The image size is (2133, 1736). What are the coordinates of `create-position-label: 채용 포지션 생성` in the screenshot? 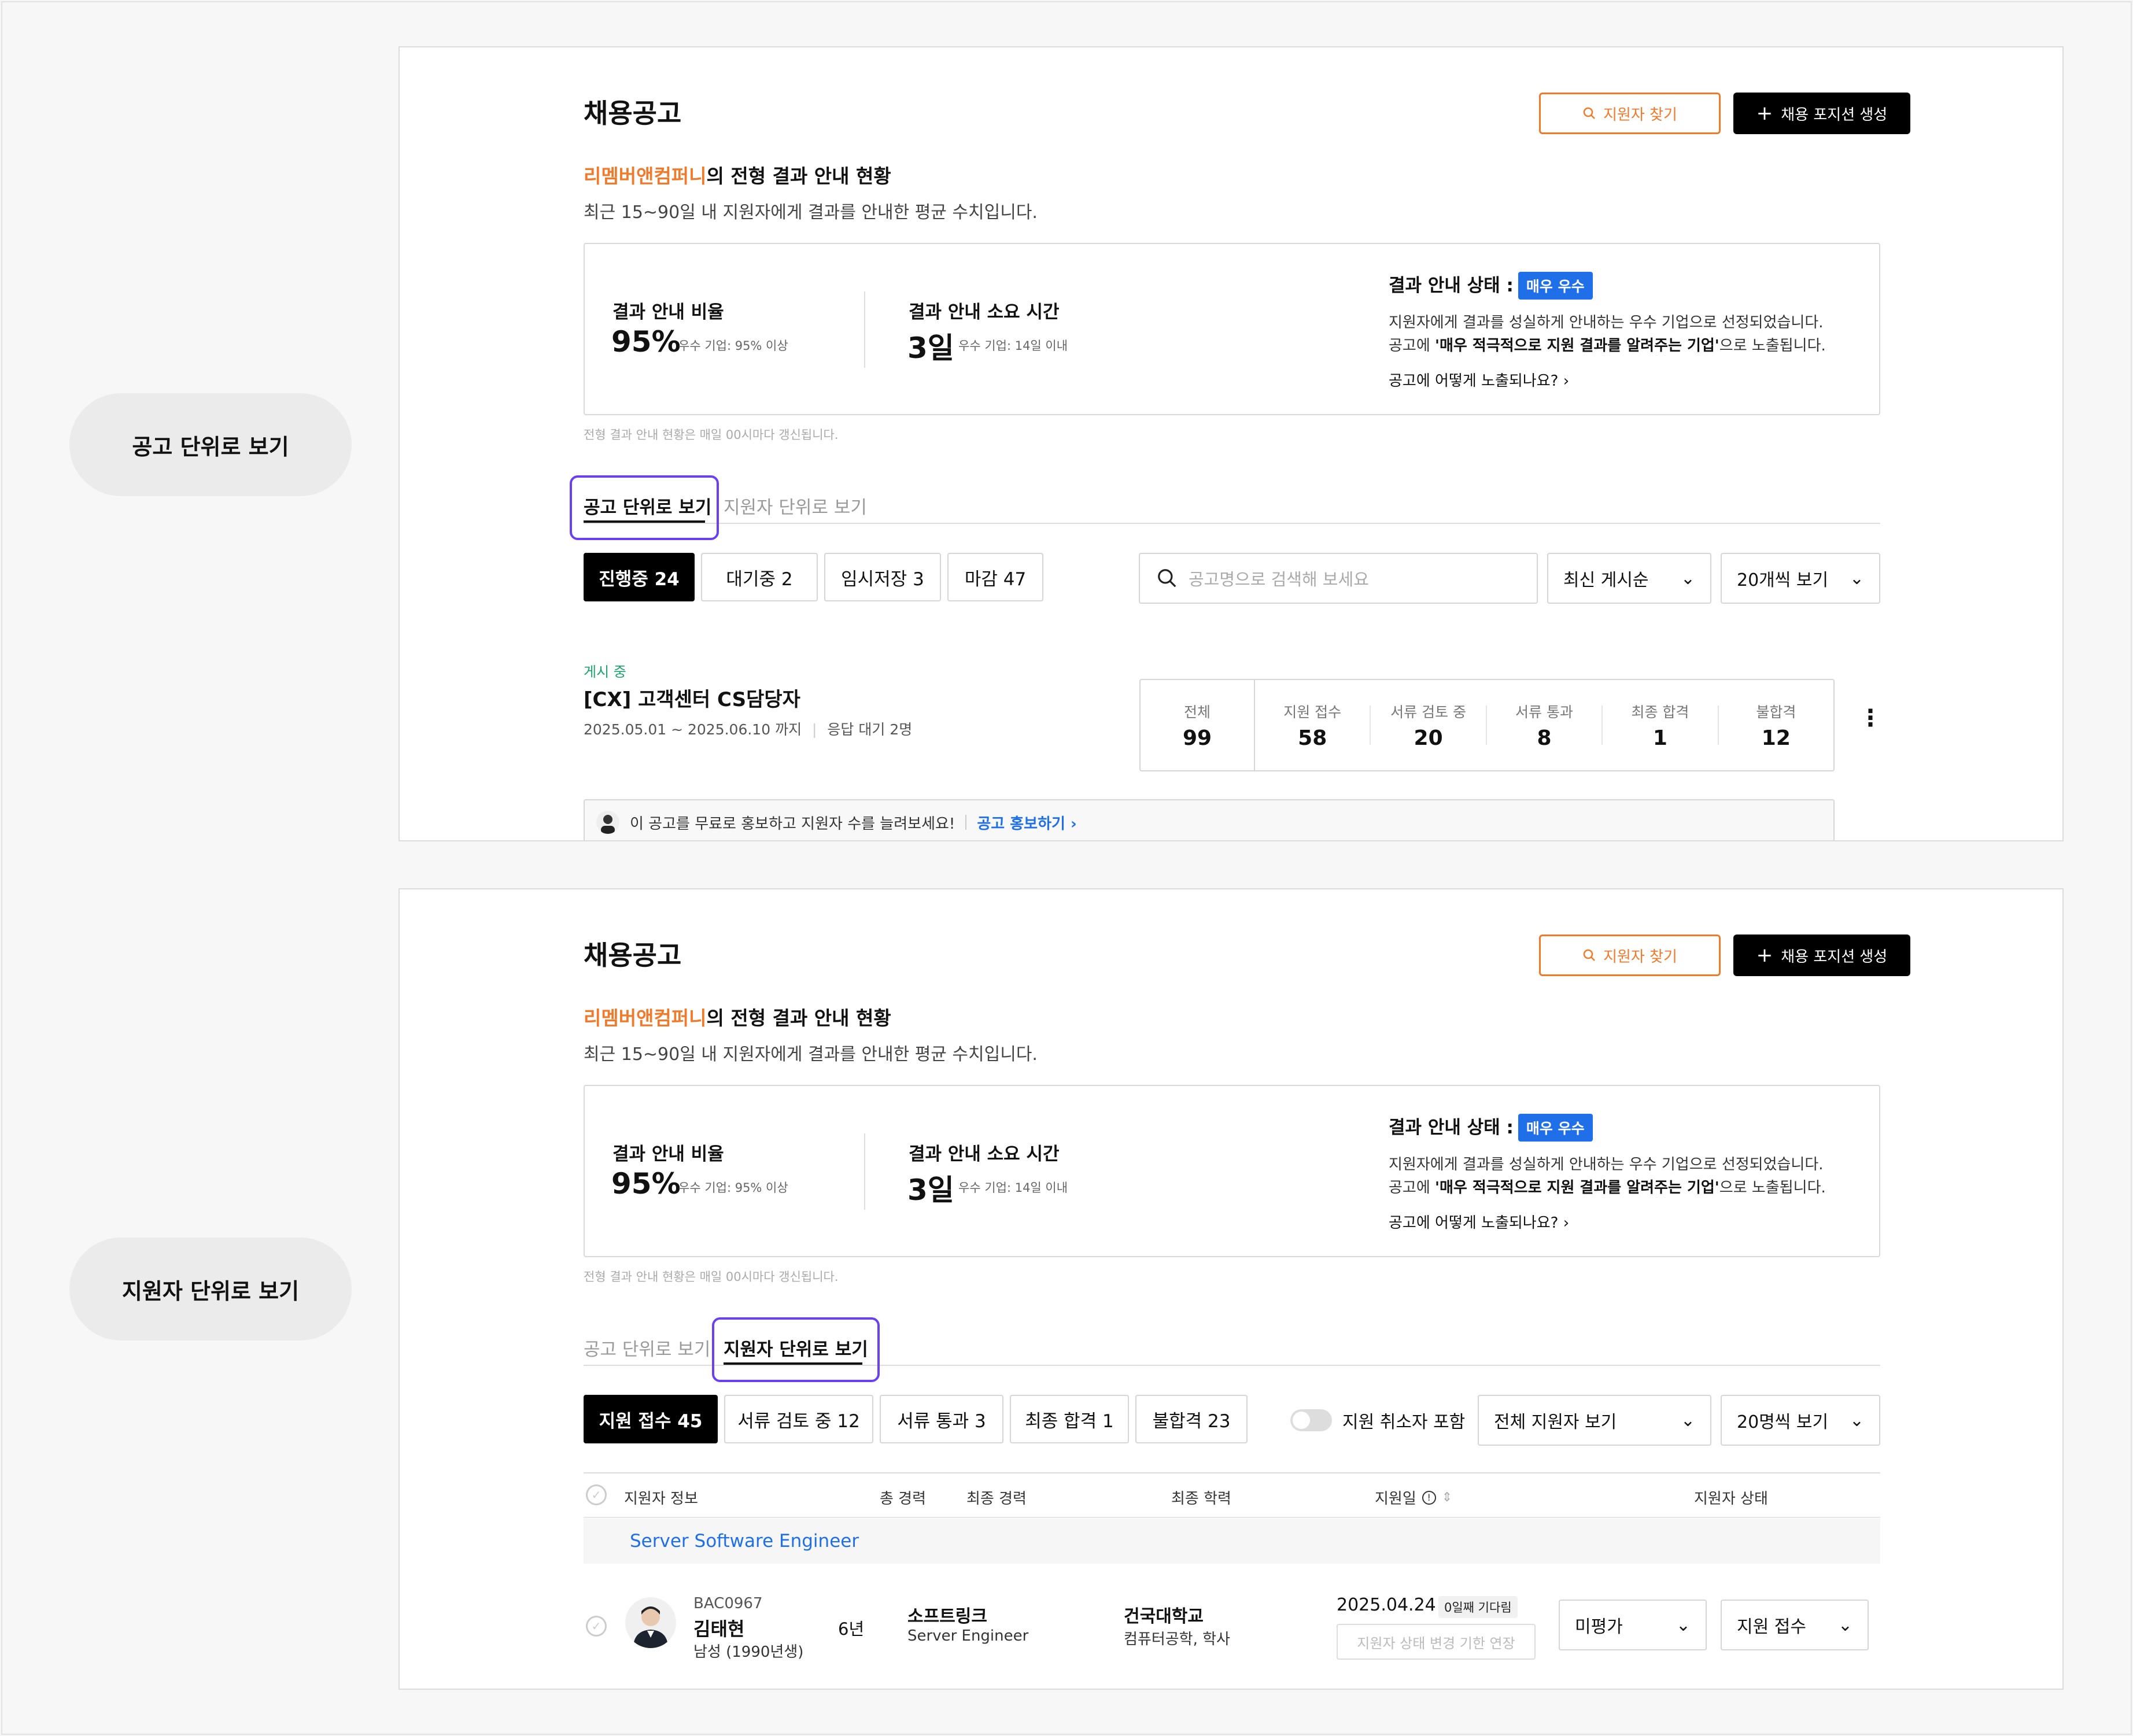 It's located at (1835, 115).